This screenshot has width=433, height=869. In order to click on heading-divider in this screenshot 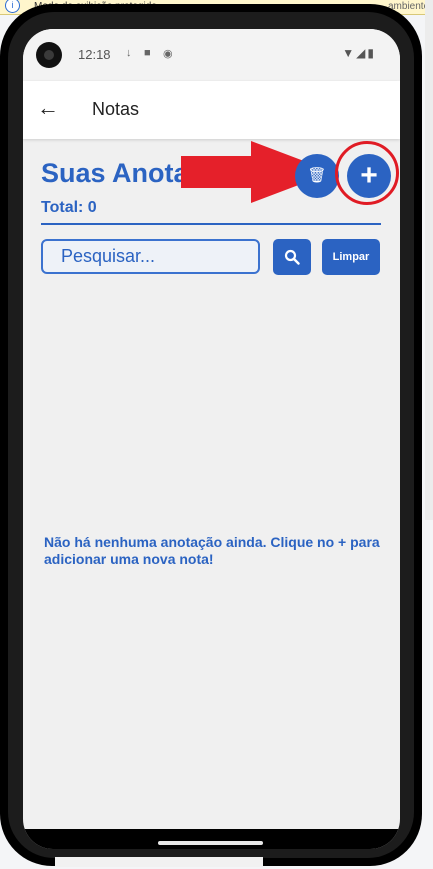, I will do `click(211, 224)`.